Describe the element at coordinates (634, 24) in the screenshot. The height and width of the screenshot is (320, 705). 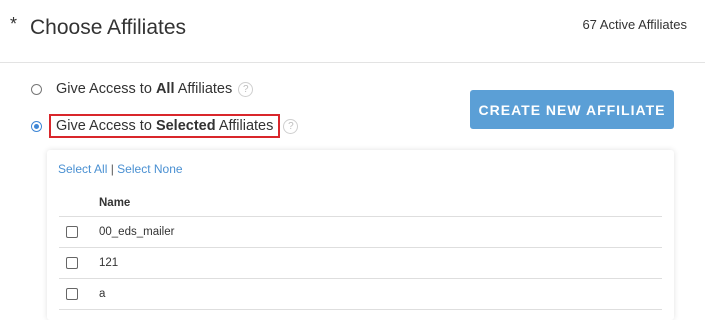
I see `active-affiliates-count: 67 Active Affiliates` at that location.